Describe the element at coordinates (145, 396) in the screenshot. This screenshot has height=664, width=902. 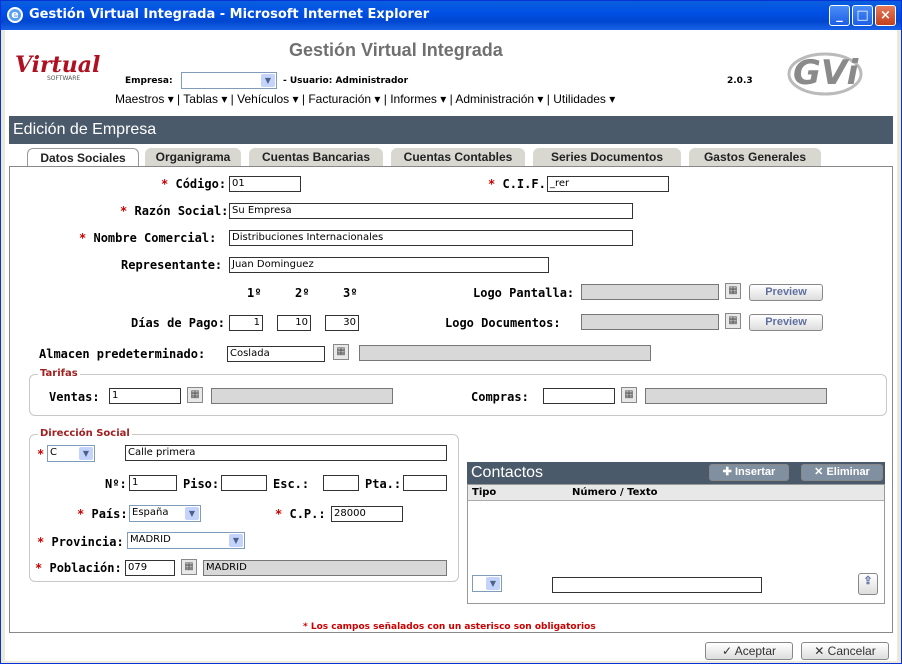
I see `ventas-input: 1` at that location.